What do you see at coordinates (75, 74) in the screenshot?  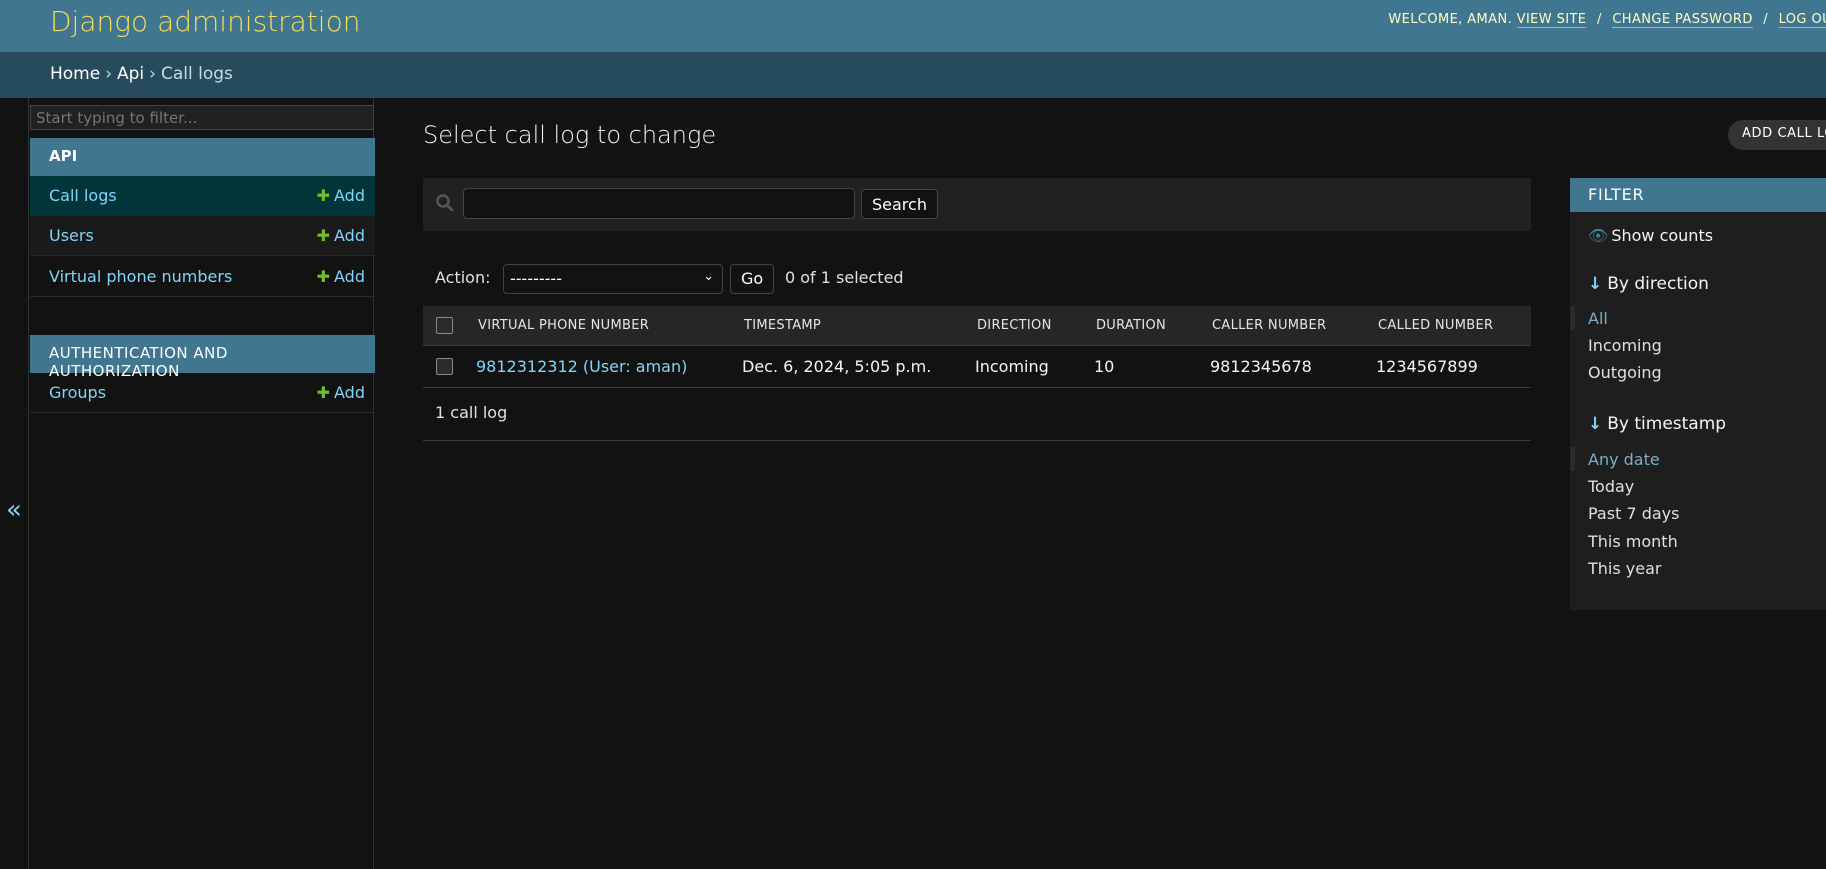 I see `breadcrumb-home: Home` at bounding box center [75, 74].